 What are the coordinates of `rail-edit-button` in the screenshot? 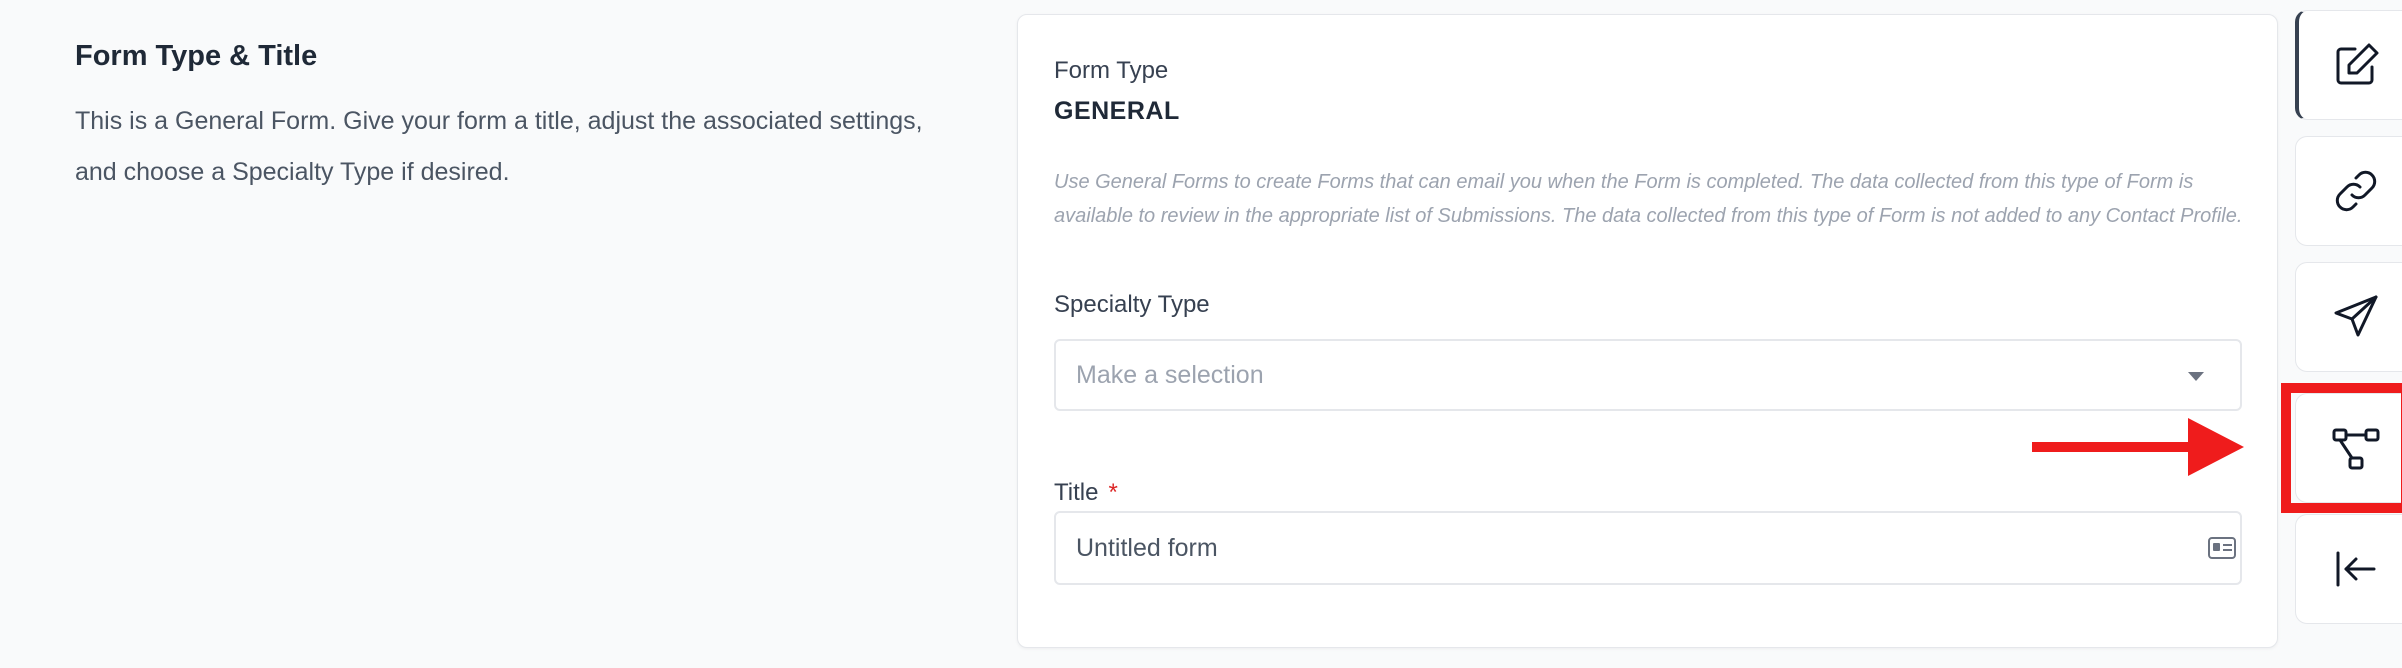 It's located at (2348, 65).